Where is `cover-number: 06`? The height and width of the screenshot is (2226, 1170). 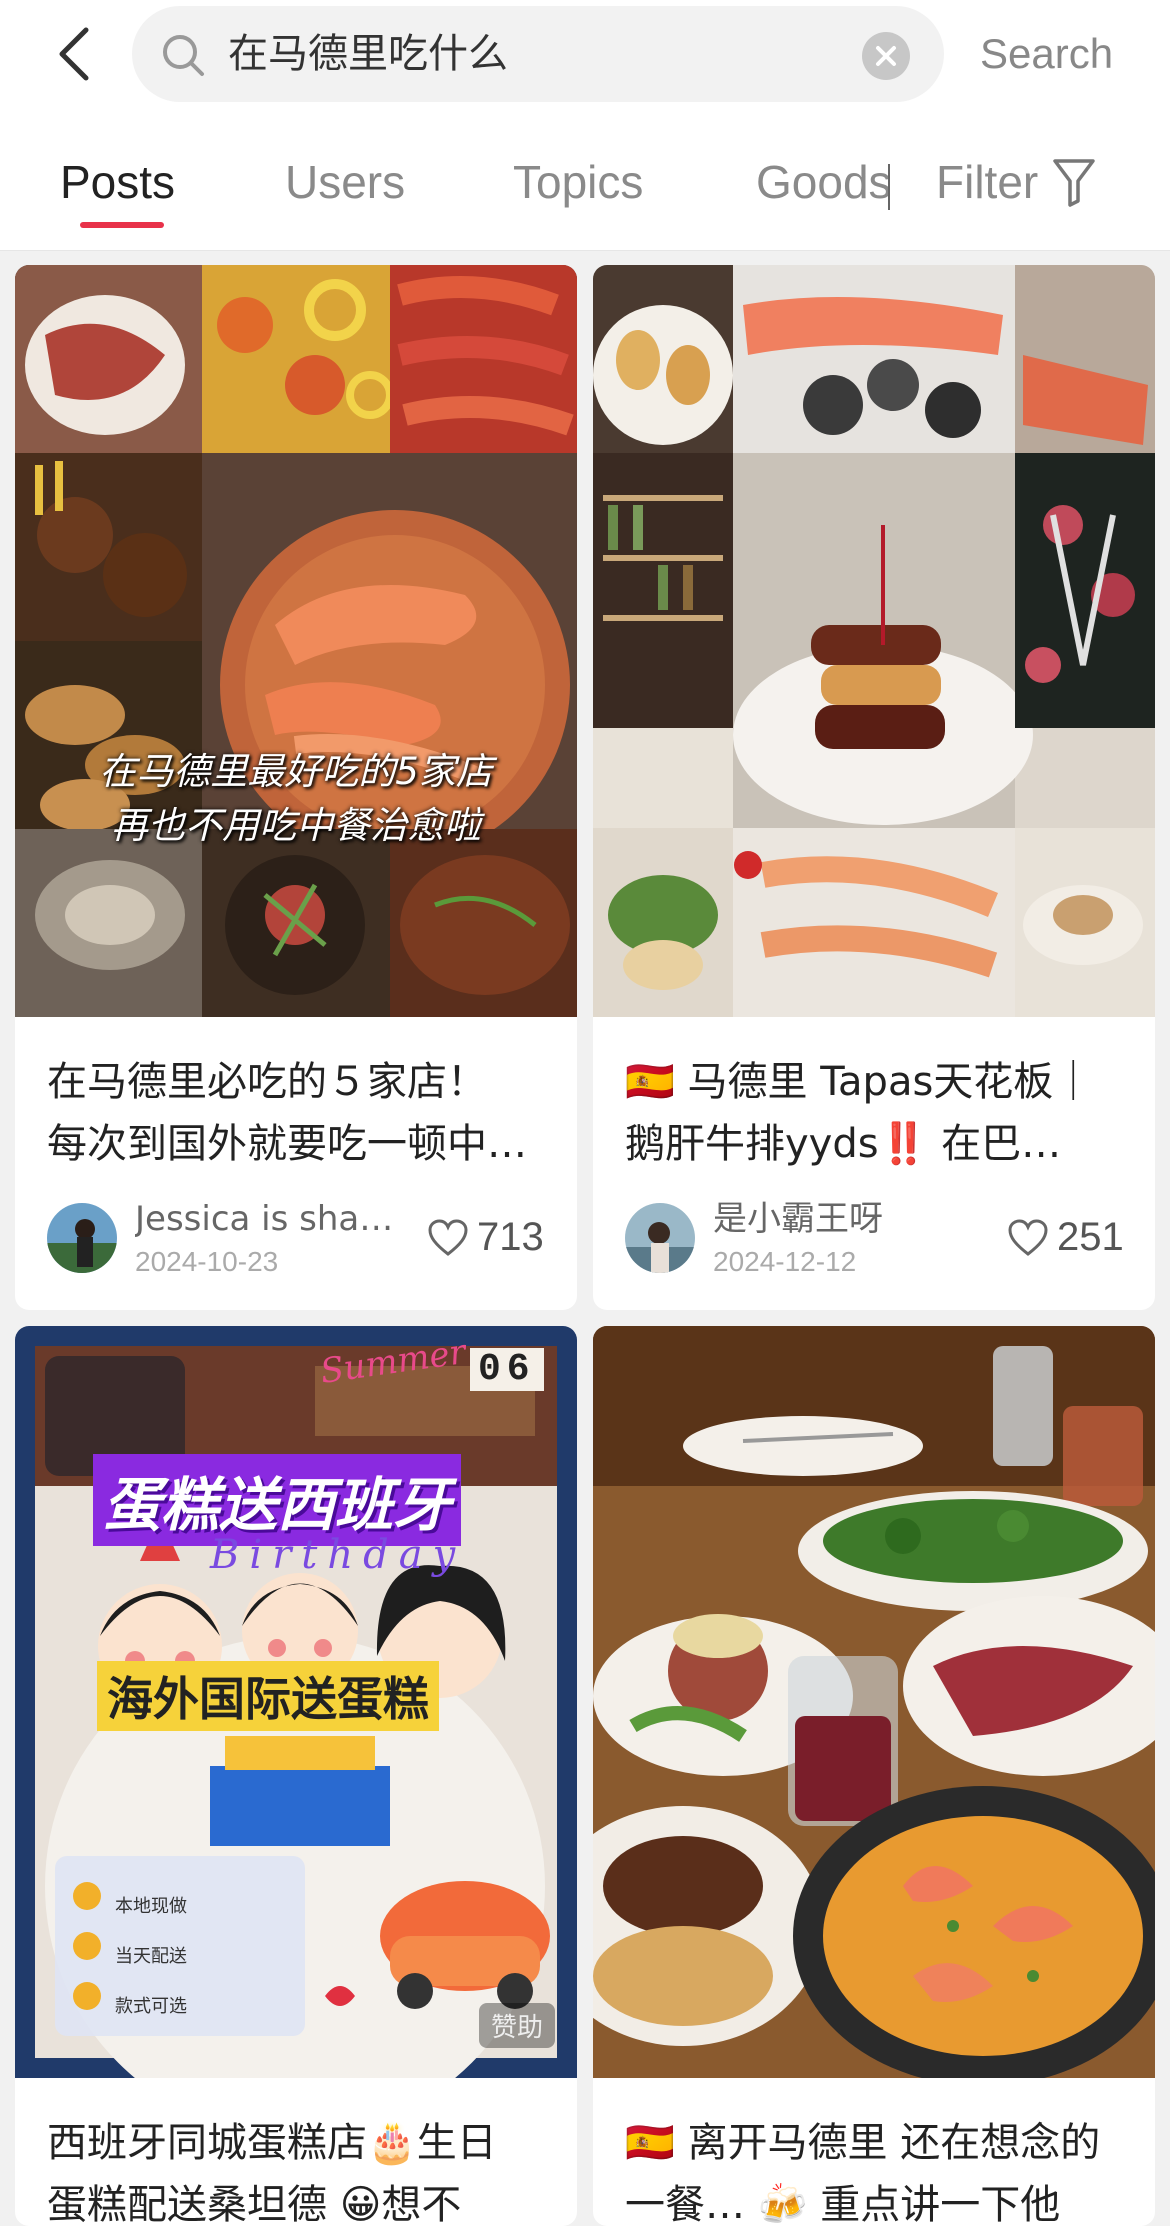
cover-number: 06 is located at coordinates (507, 1369).